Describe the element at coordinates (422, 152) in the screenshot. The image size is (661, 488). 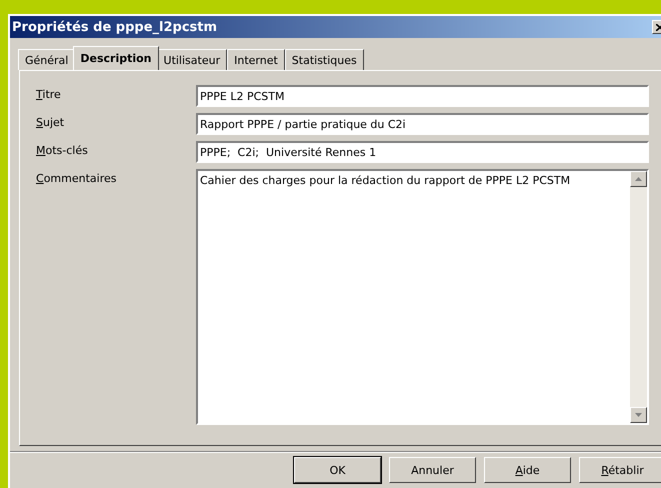
I see `input-field: PPPE; C2i; Université Rennes 1` at that location.